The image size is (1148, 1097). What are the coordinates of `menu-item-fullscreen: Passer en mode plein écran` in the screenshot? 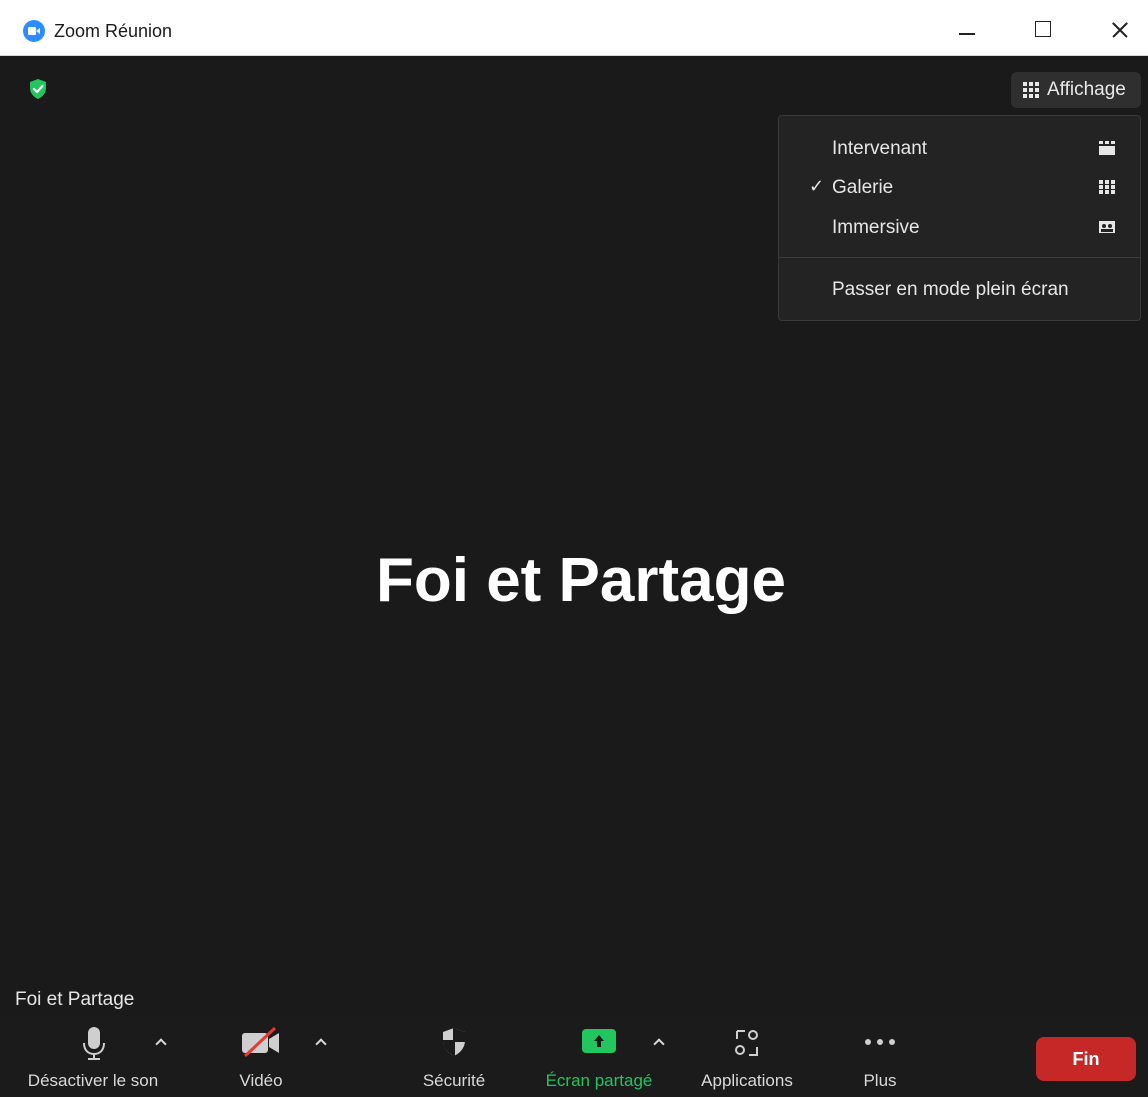 It's located at (959, 289).